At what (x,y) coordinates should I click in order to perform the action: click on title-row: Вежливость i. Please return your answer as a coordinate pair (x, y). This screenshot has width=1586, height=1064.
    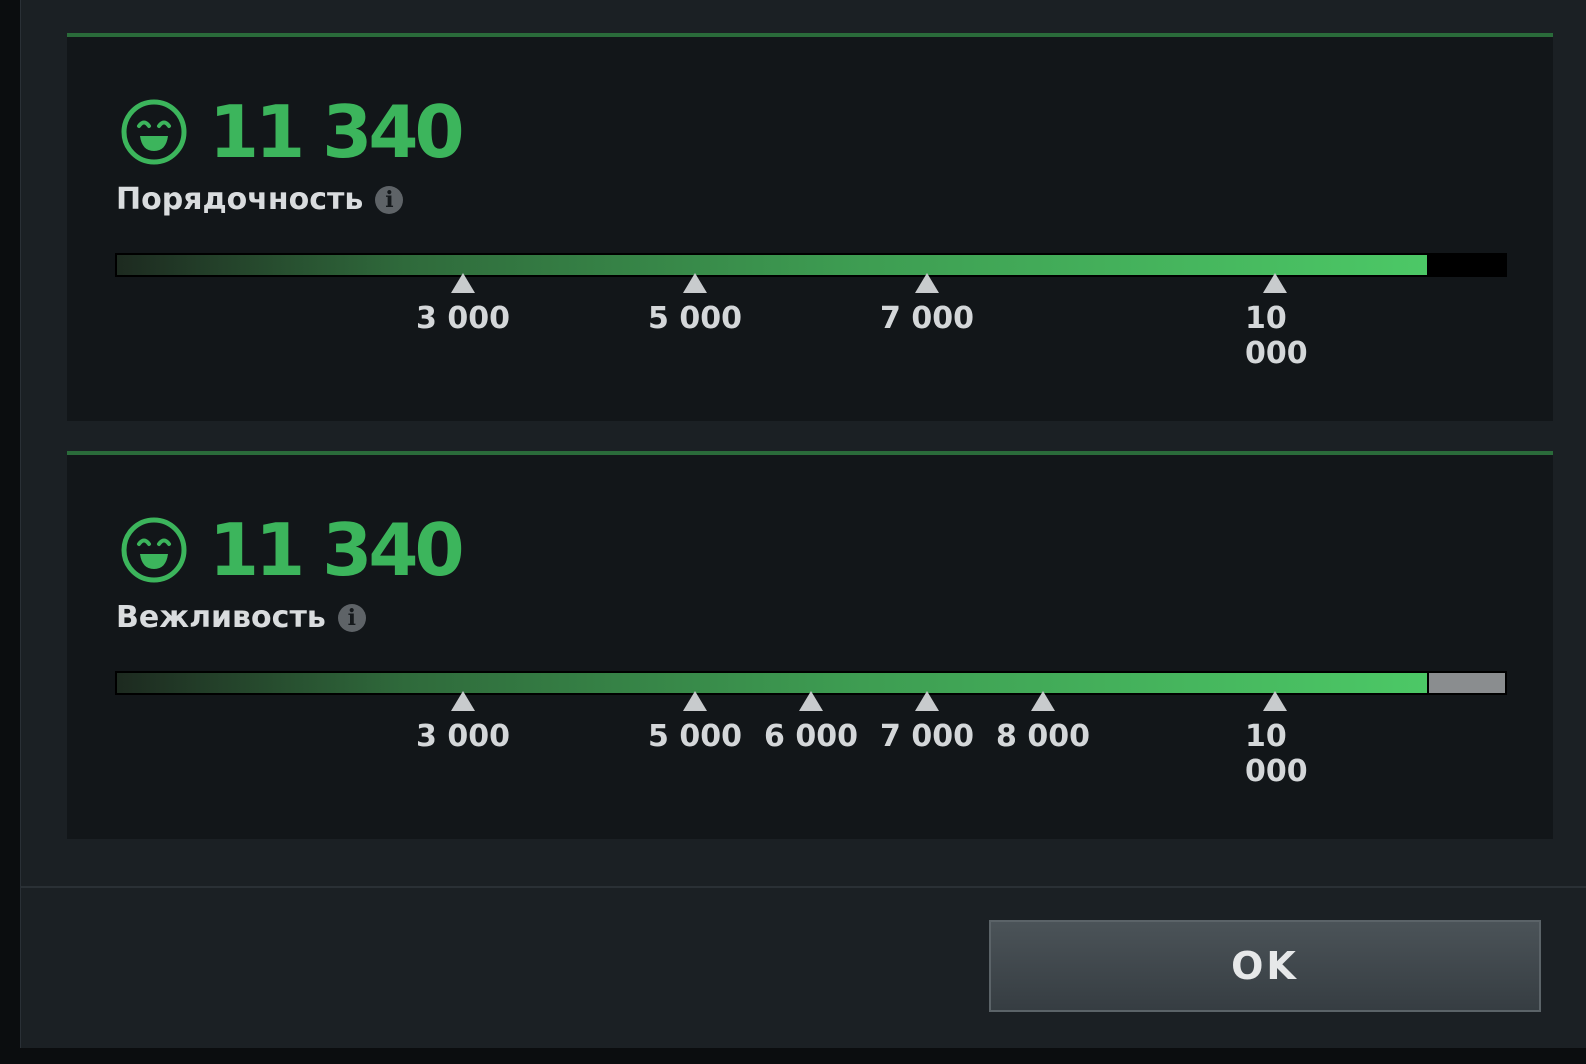
    Looking at the image, I should click on (241, 617).